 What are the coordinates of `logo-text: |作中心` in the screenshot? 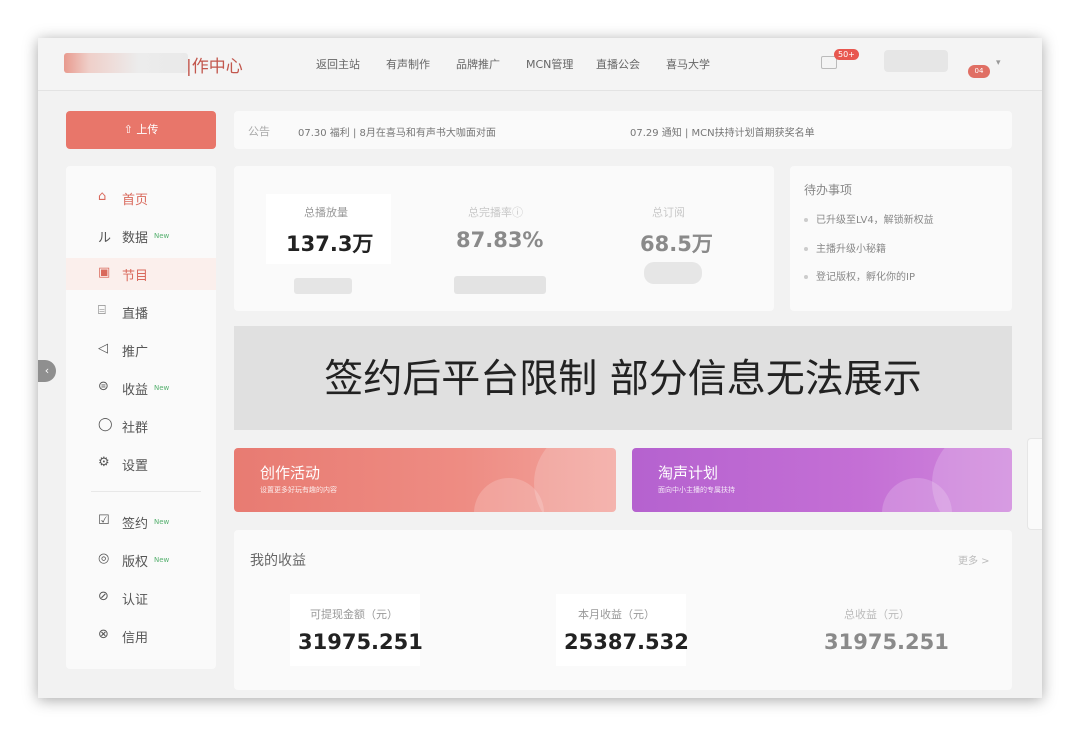 It's located at (214, 67).